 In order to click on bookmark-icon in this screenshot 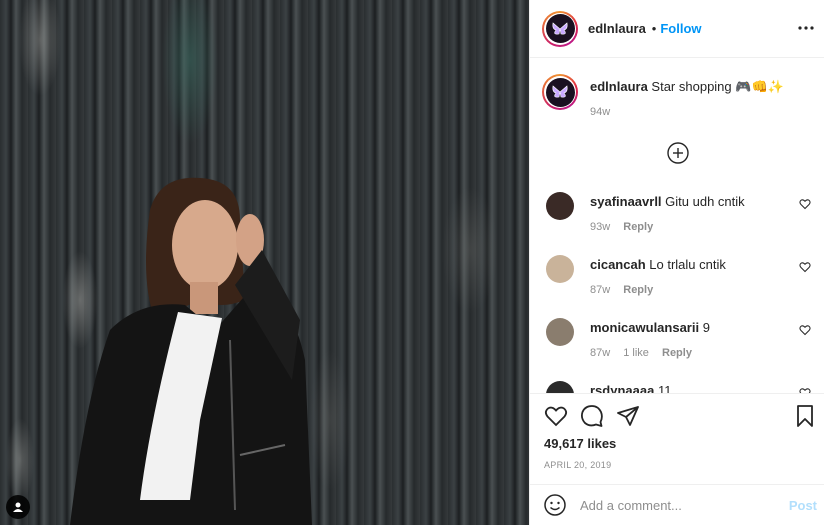, I will do `click(805, 416)`.